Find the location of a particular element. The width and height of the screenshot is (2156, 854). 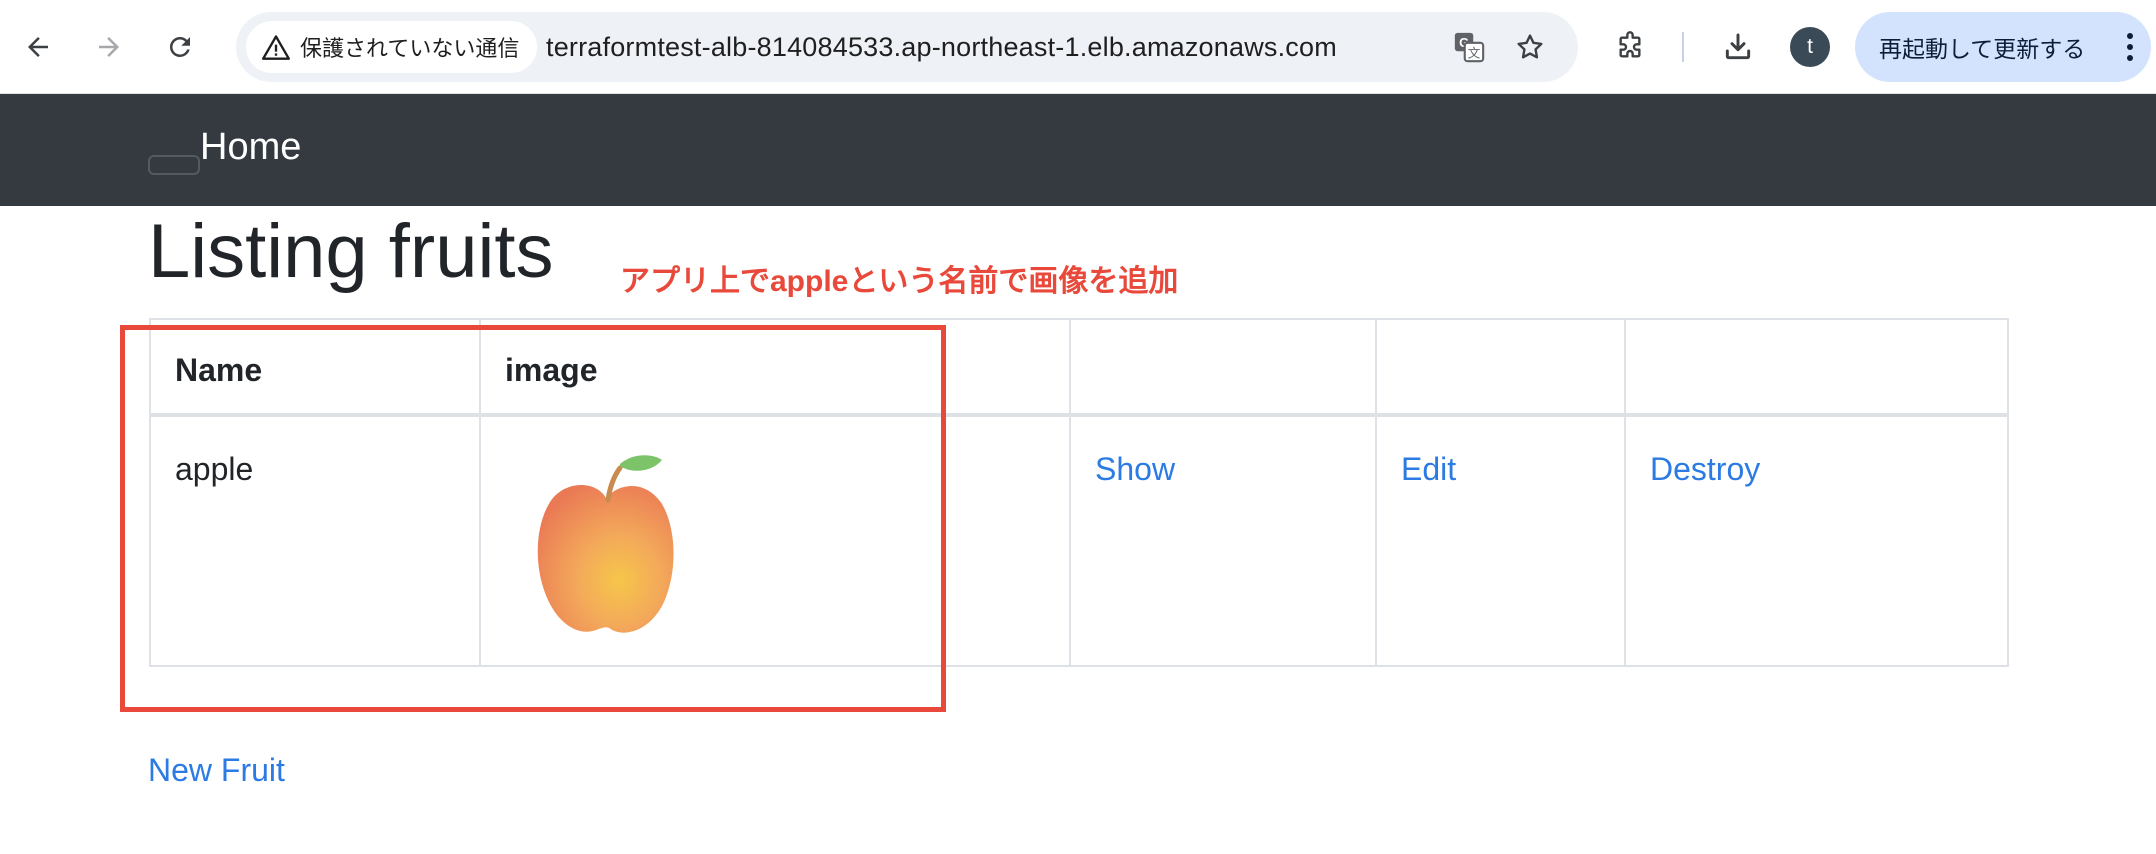

navbar-toggler is located at coordinates (174, 165).